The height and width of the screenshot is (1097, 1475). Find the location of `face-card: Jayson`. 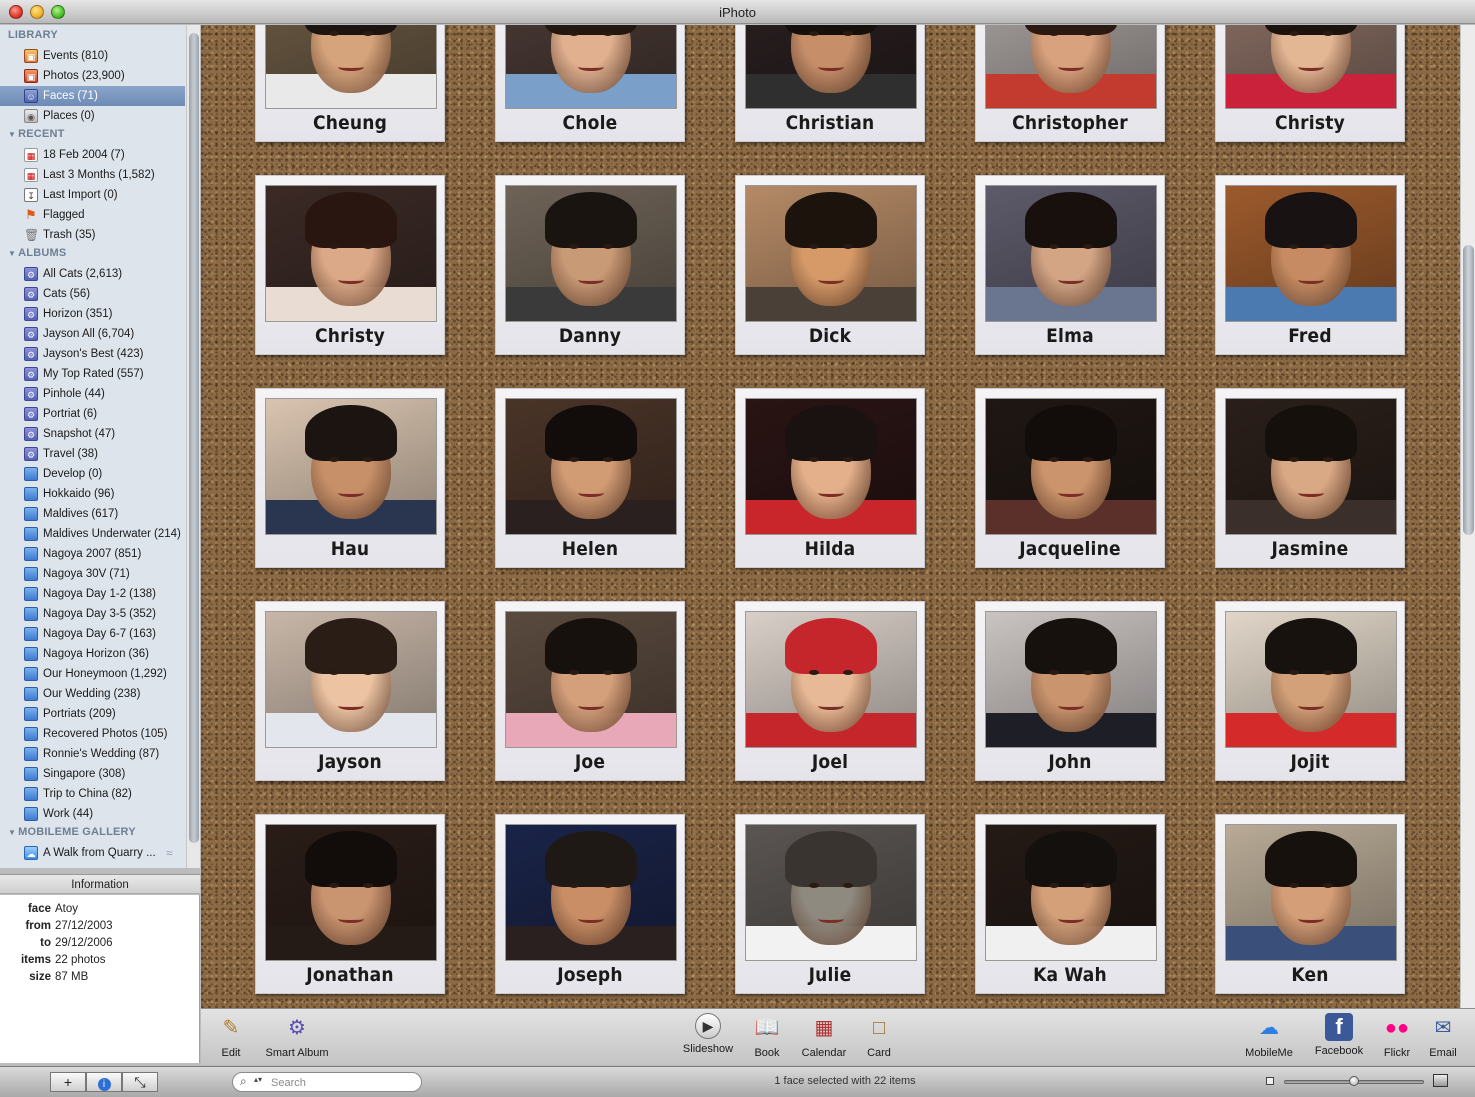

face-card: Jayson is located at coordinates (350, 691).